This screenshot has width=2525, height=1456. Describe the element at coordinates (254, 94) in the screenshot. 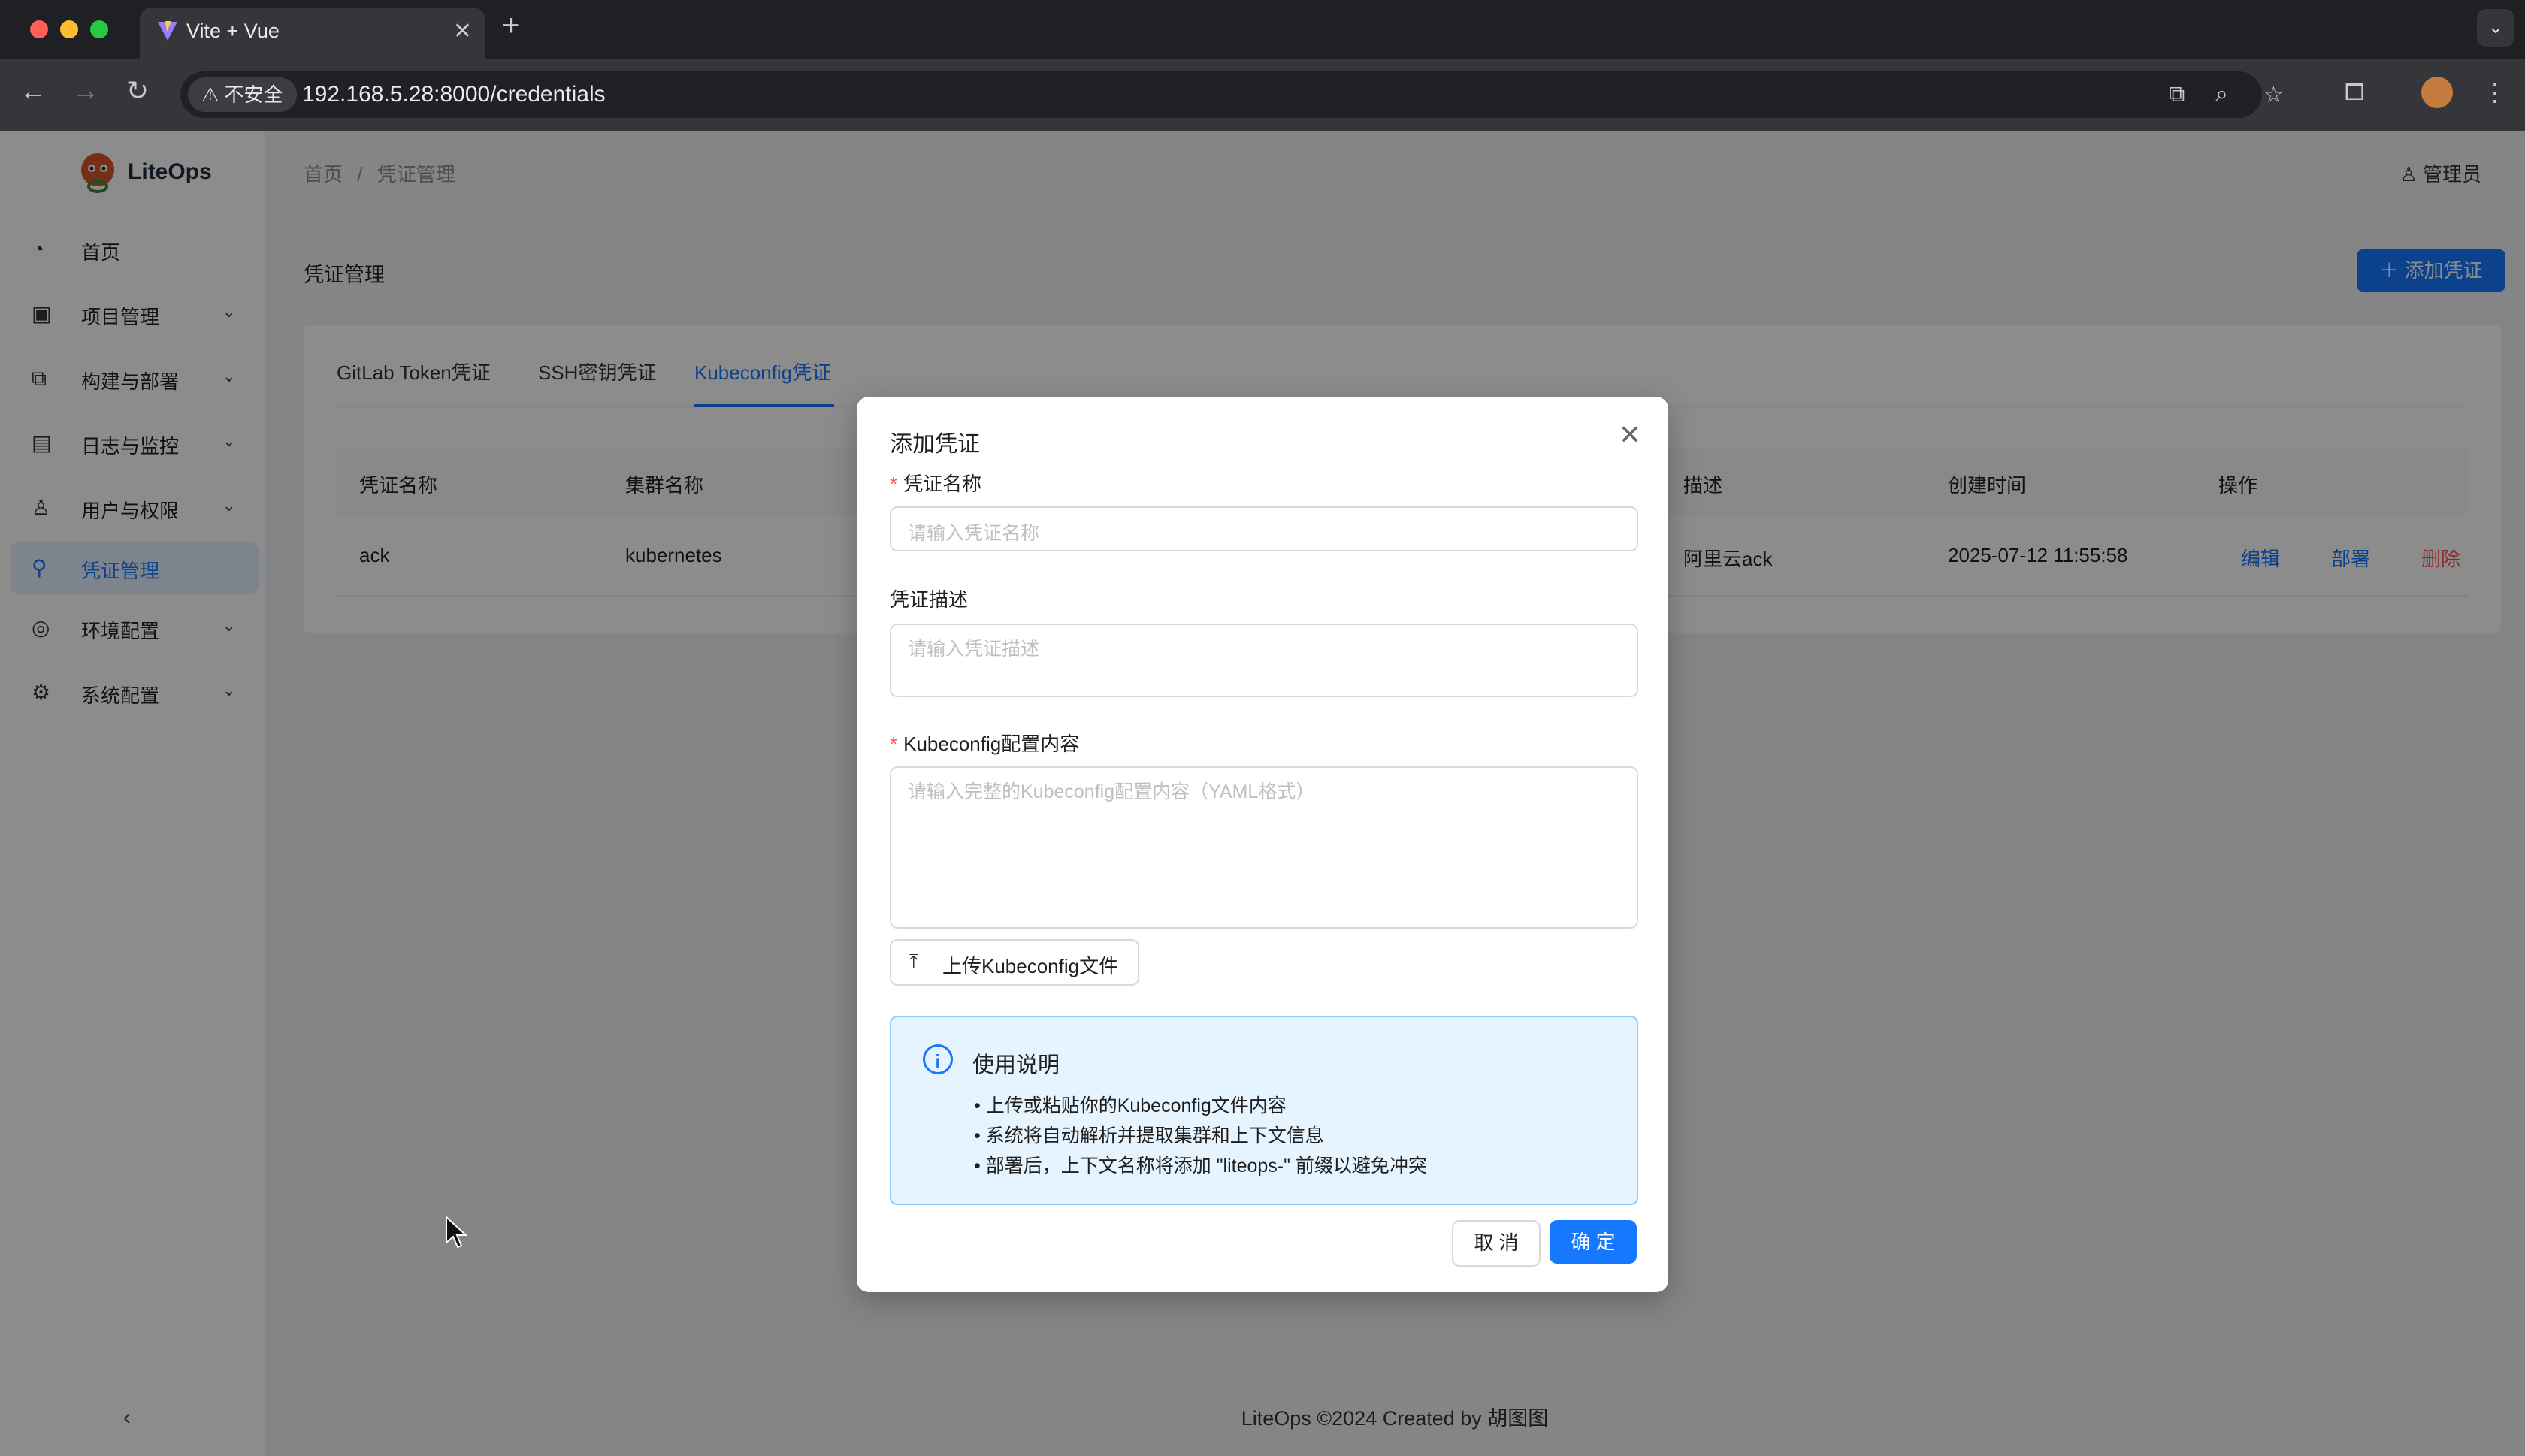

I see `security-label: 不安全` at that location.